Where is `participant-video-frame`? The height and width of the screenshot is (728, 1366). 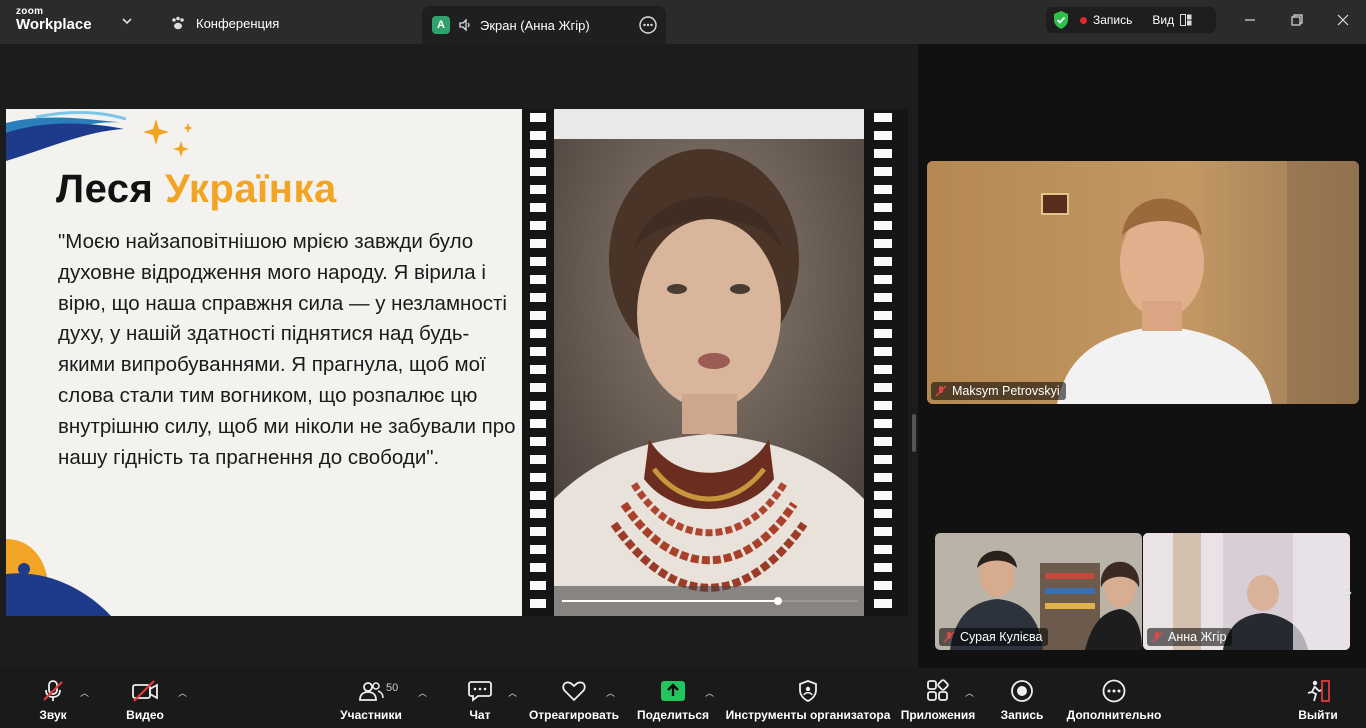
participant-video-frame is located at coordinates (1143, 282).